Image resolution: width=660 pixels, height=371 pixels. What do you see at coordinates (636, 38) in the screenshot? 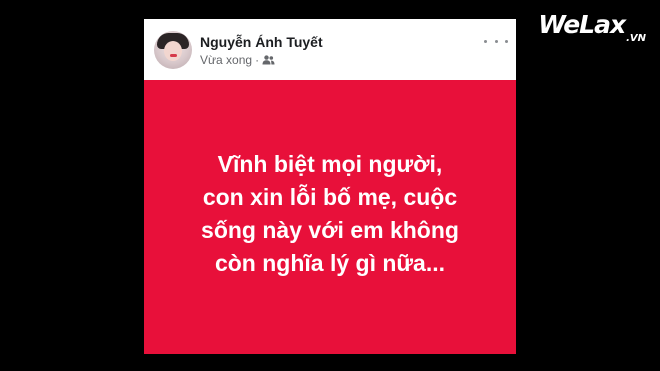
I see `watermark-suffix: .VN` at bounding box center [636, 38].